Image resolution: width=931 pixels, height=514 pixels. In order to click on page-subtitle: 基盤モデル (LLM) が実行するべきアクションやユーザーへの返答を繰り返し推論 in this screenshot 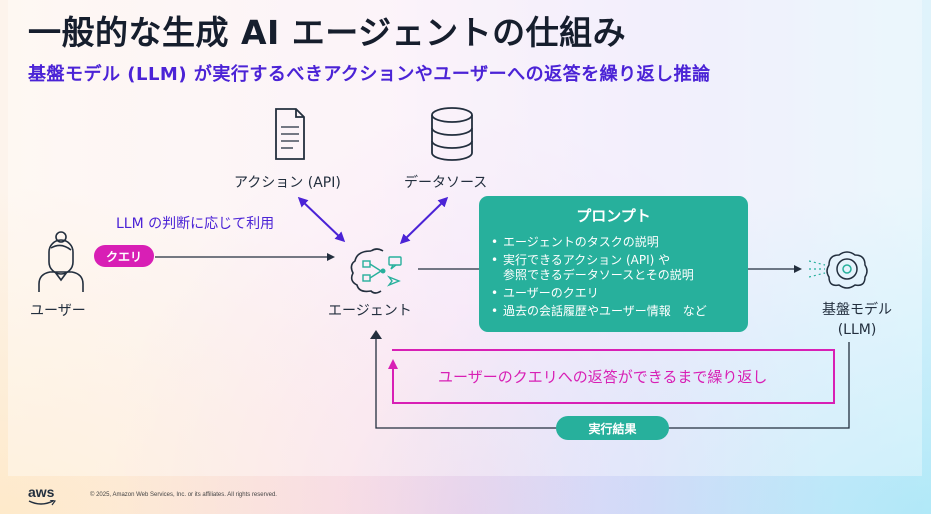, I will do `click(369, 74)`.